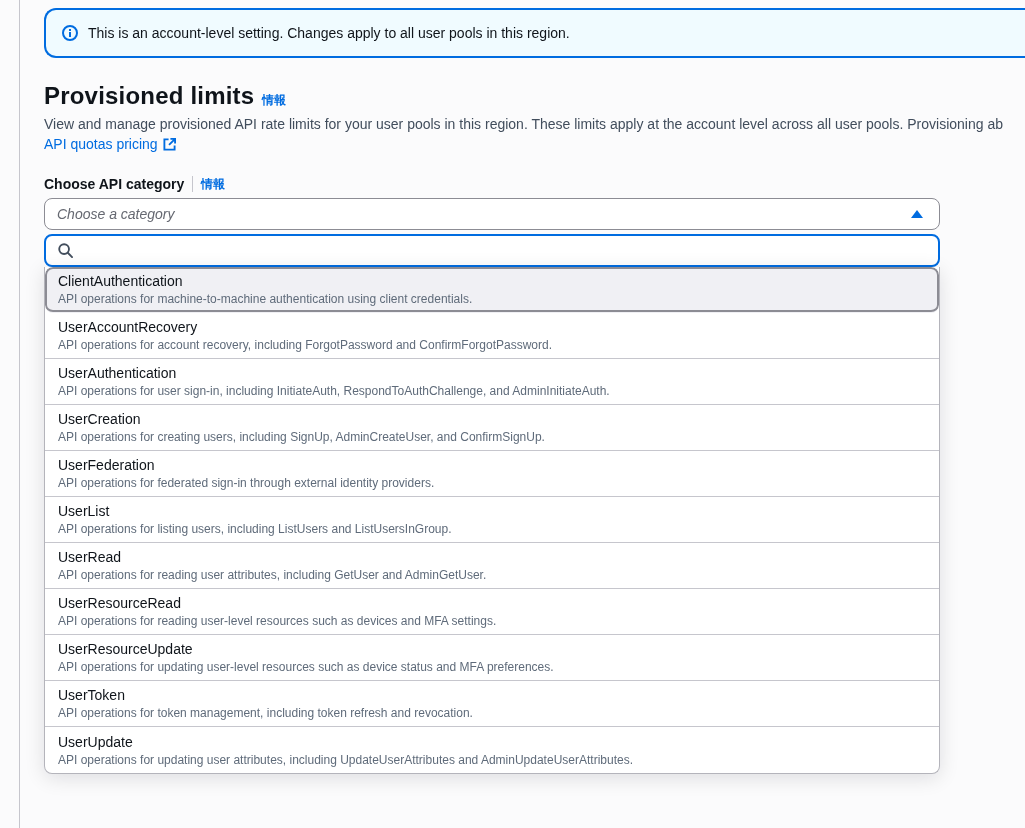 The width and height of the screenshot is (1025, 828). Describe the element at coordinates (524, 124) in the screenshot. I see `description-text: View and manage provisioned API rate limits for your user pools in this region. These limits apply at the account level across all user pools. Provisioning ab` at that location.